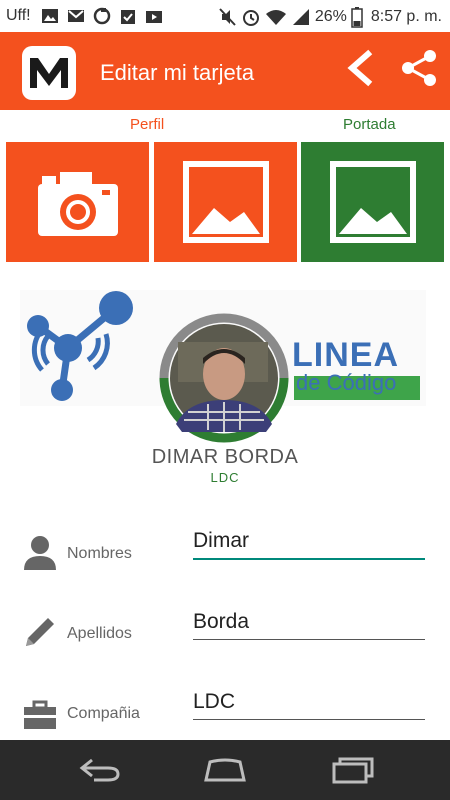  What do you see at coordinates (300, 17) in the screenshot?
I see `signal-icon` at bounding box center [300, 17].